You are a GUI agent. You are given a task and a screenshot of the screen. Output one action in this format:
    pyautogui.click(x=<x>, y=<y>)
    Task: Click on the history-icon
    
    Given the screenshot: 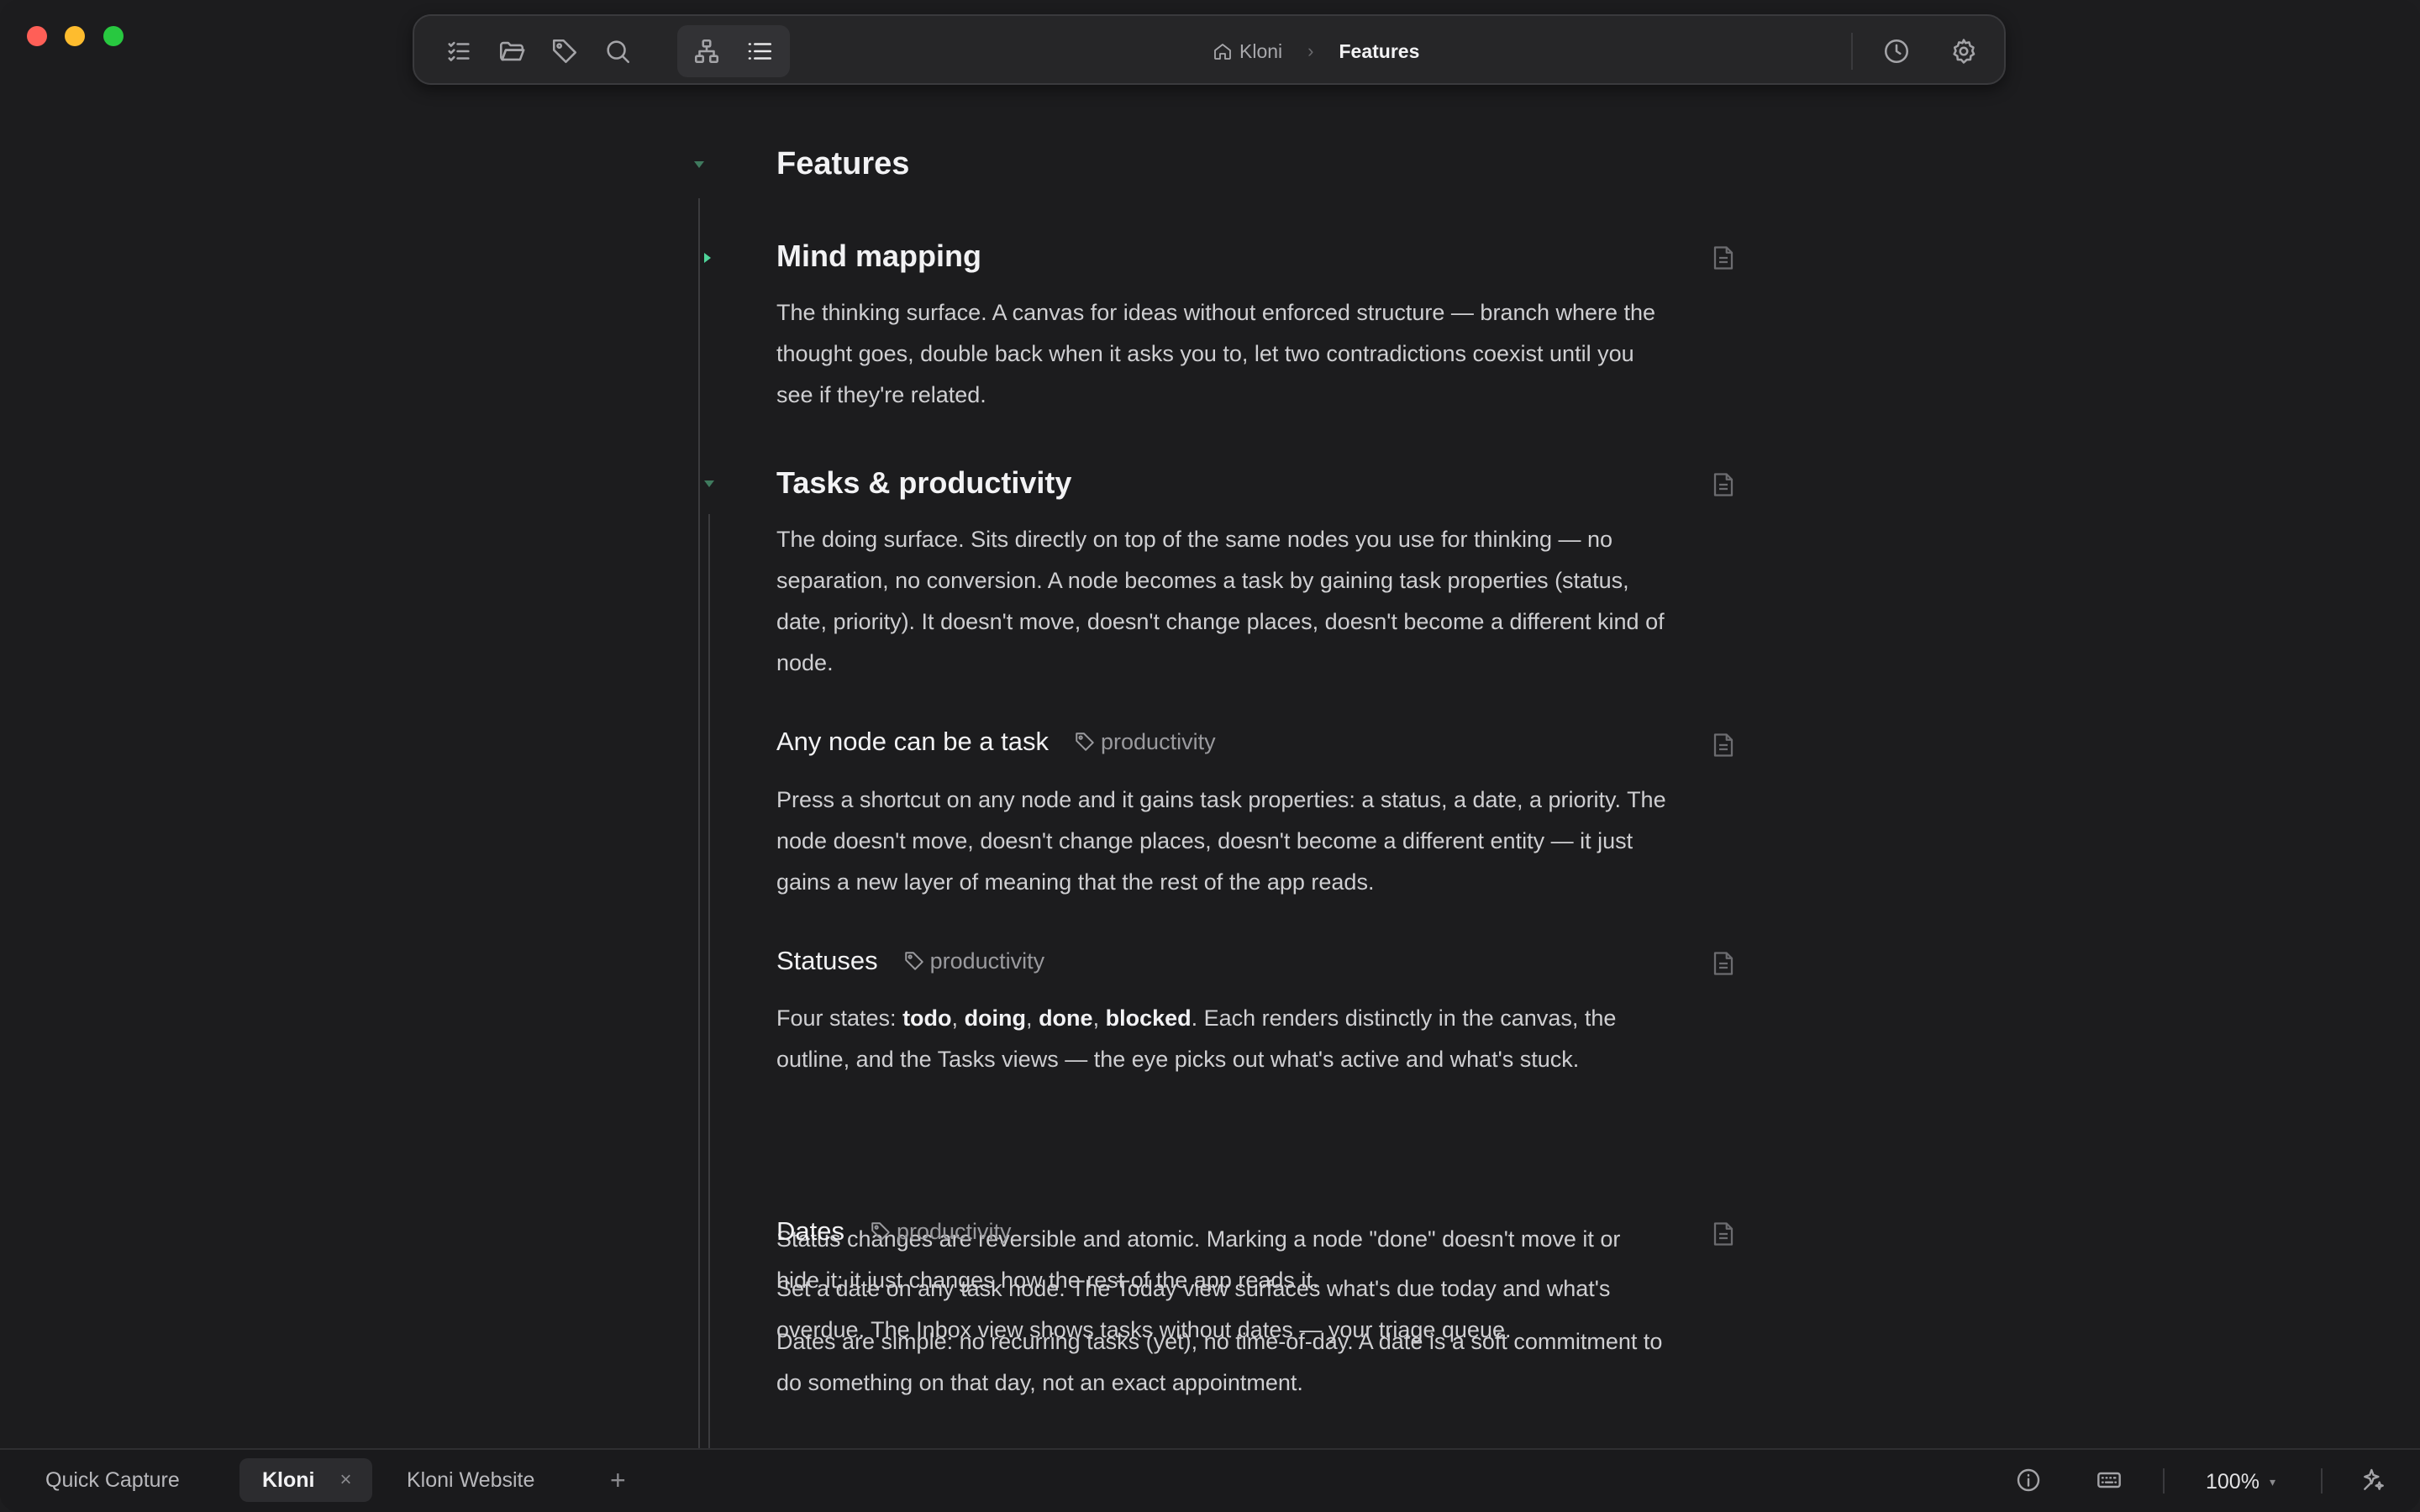 What is the action you would take?
    pyautogui.click(x=1896, y=51)
    